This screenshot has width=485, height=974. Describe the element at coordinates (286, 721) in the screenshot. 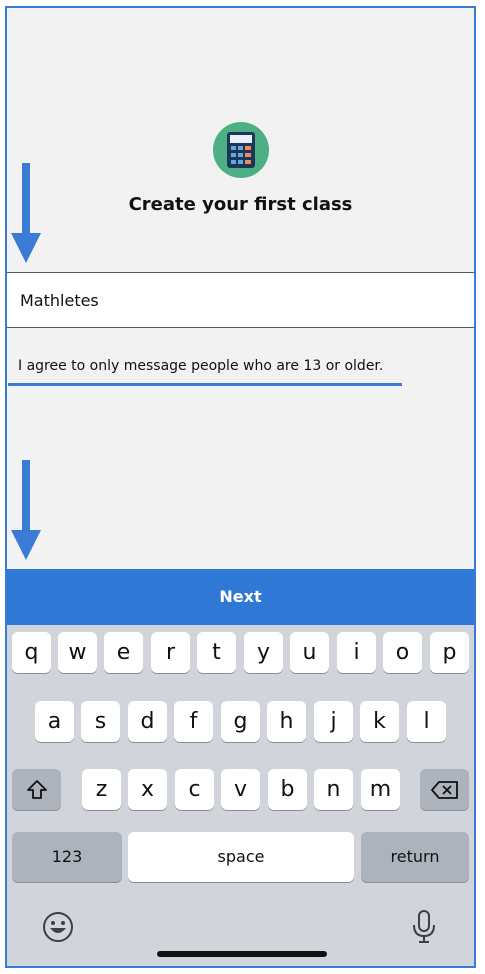

I see `key-h: h` at that location.